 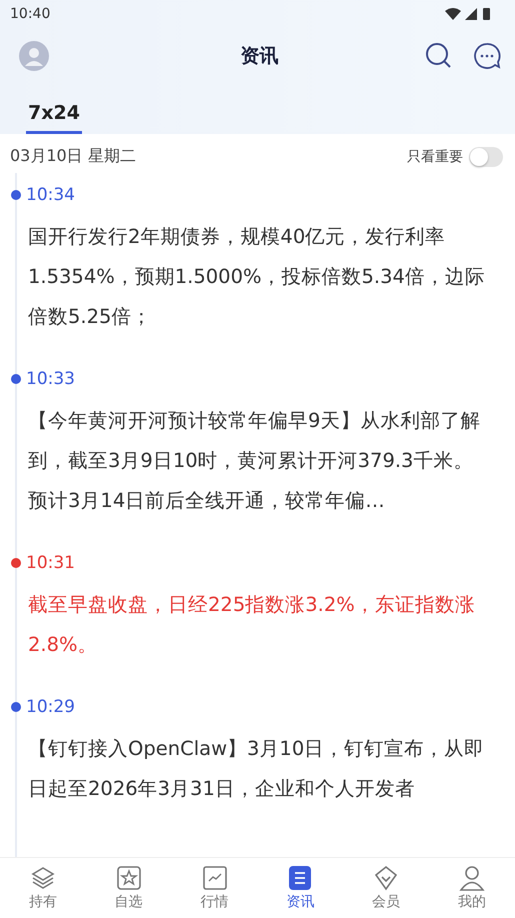 What do you see at coordinates (129, 888) in the screenshot?
I see `nav-tab: 自选` at bounding box center [129, 888].